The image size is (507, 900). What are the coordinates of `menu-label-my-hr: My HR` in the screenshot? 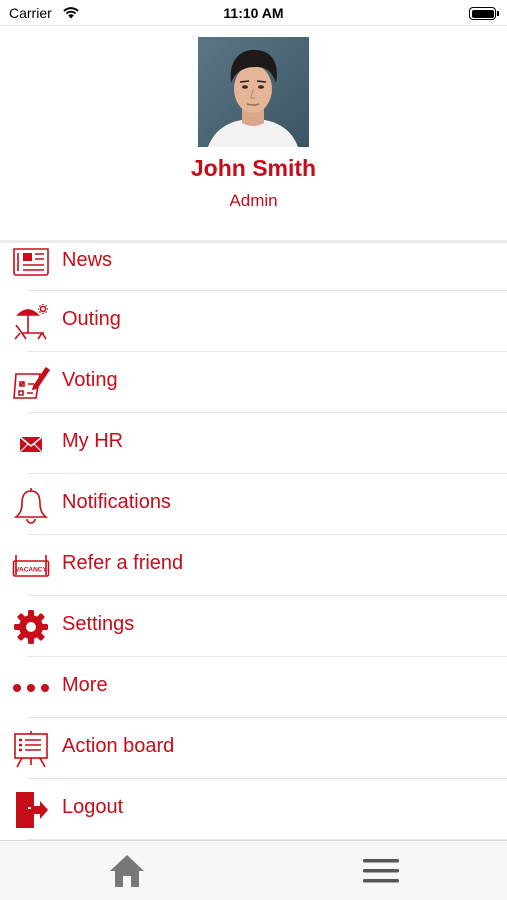 It's located at (93, 441).